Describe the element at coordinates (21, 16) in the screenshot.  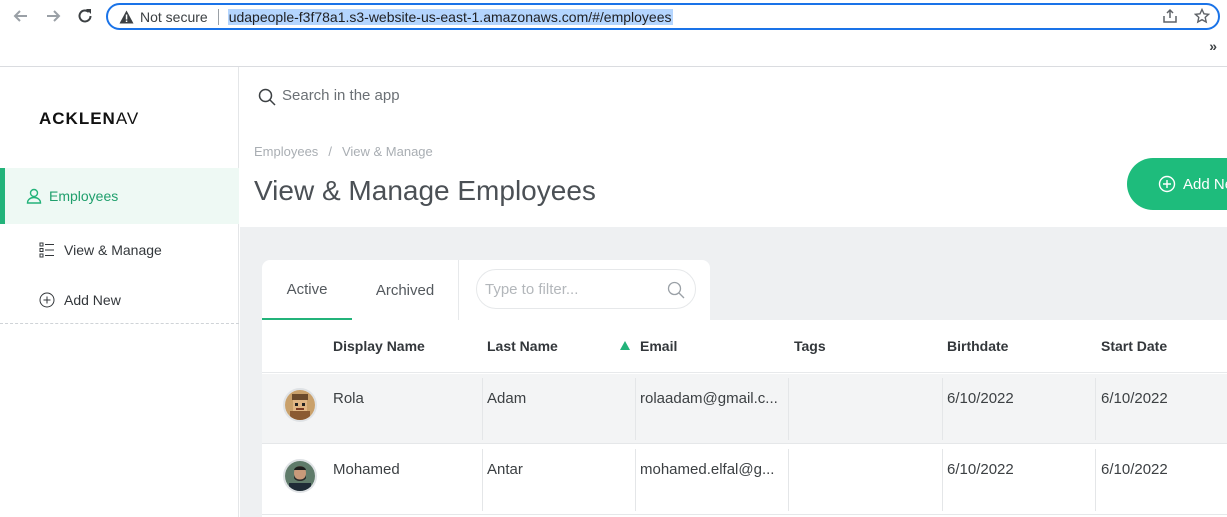
I see `back-icon` at that location.